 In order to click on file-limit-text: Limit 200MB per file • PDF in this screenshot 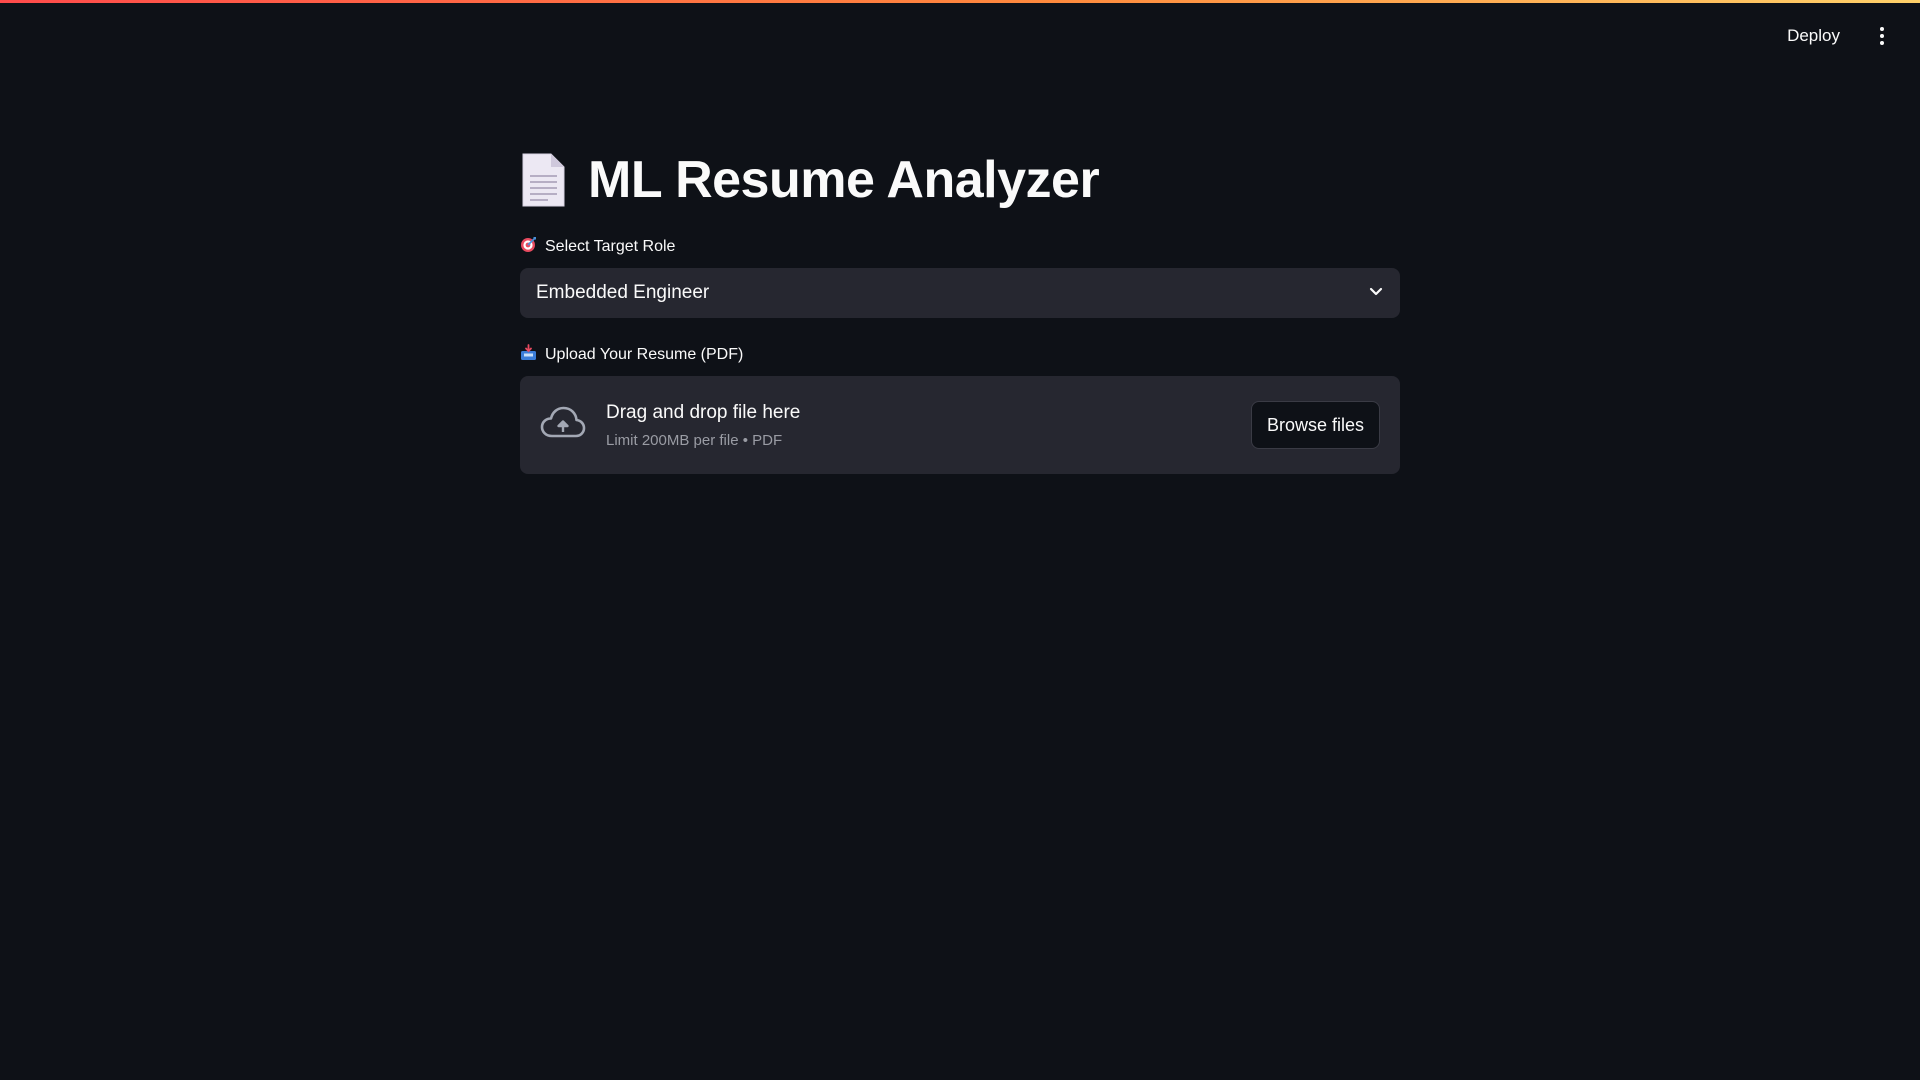, I will do `click(694, 440)`.